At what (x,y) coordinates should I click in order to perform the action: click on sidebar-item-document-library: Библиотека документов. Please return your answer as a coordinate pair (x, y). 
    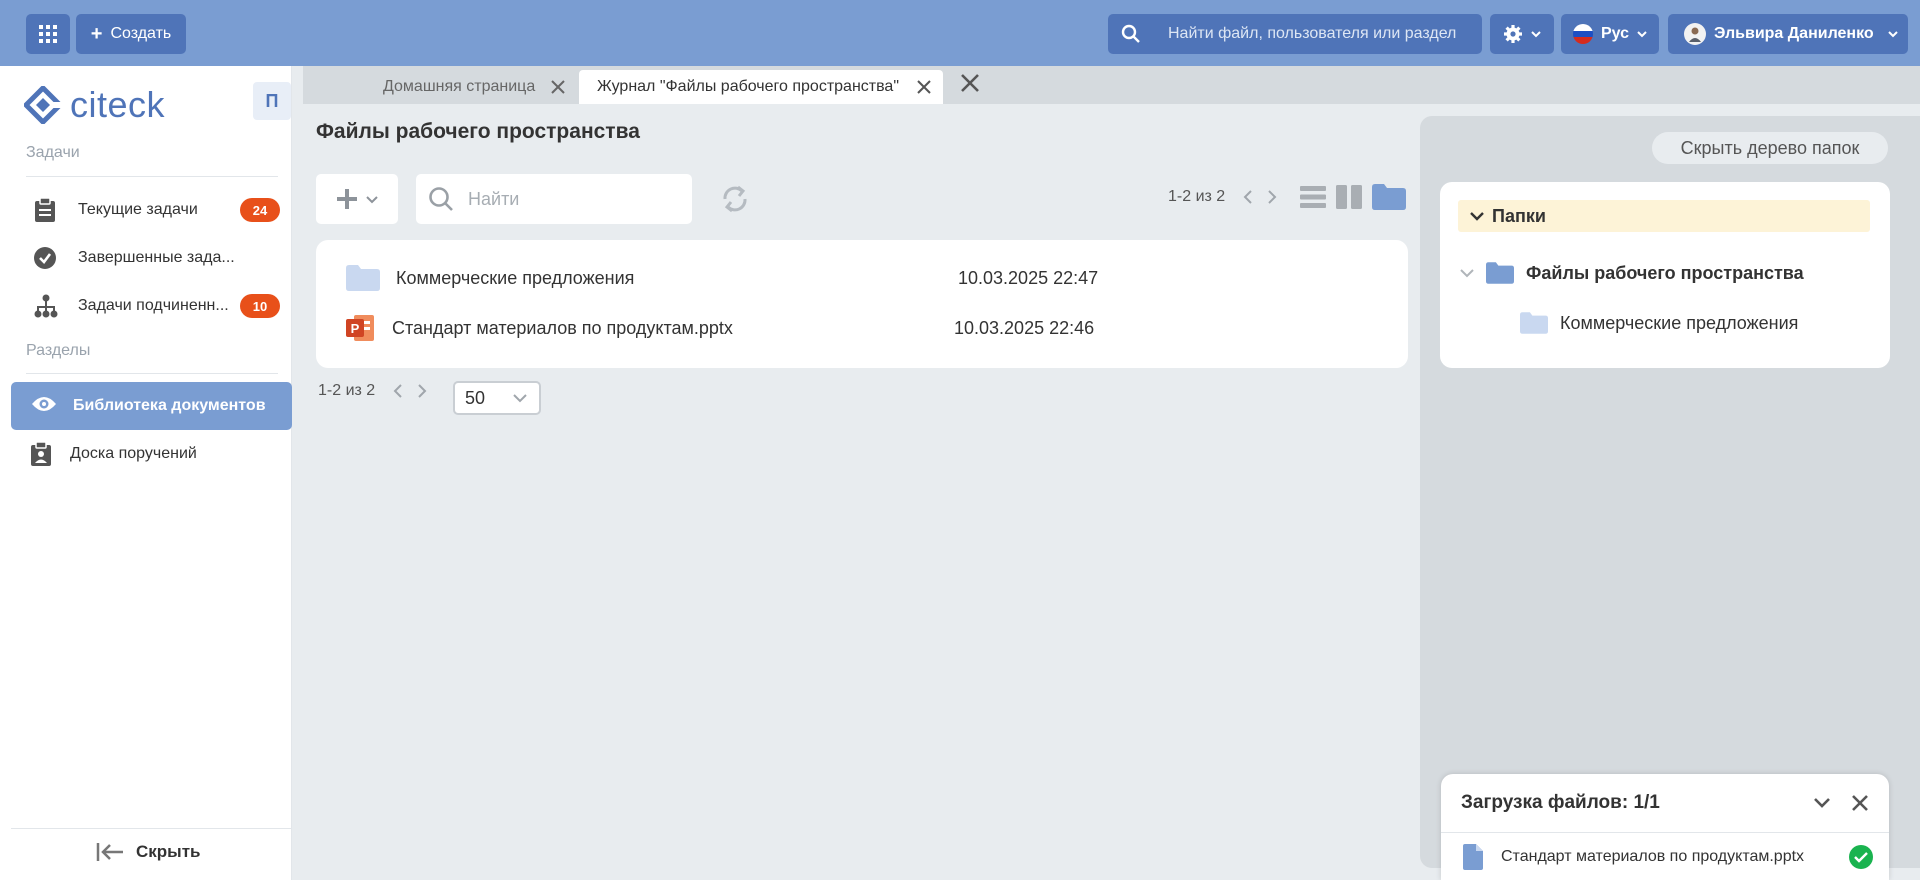
    Looking at the image, I should click on (151, 406).